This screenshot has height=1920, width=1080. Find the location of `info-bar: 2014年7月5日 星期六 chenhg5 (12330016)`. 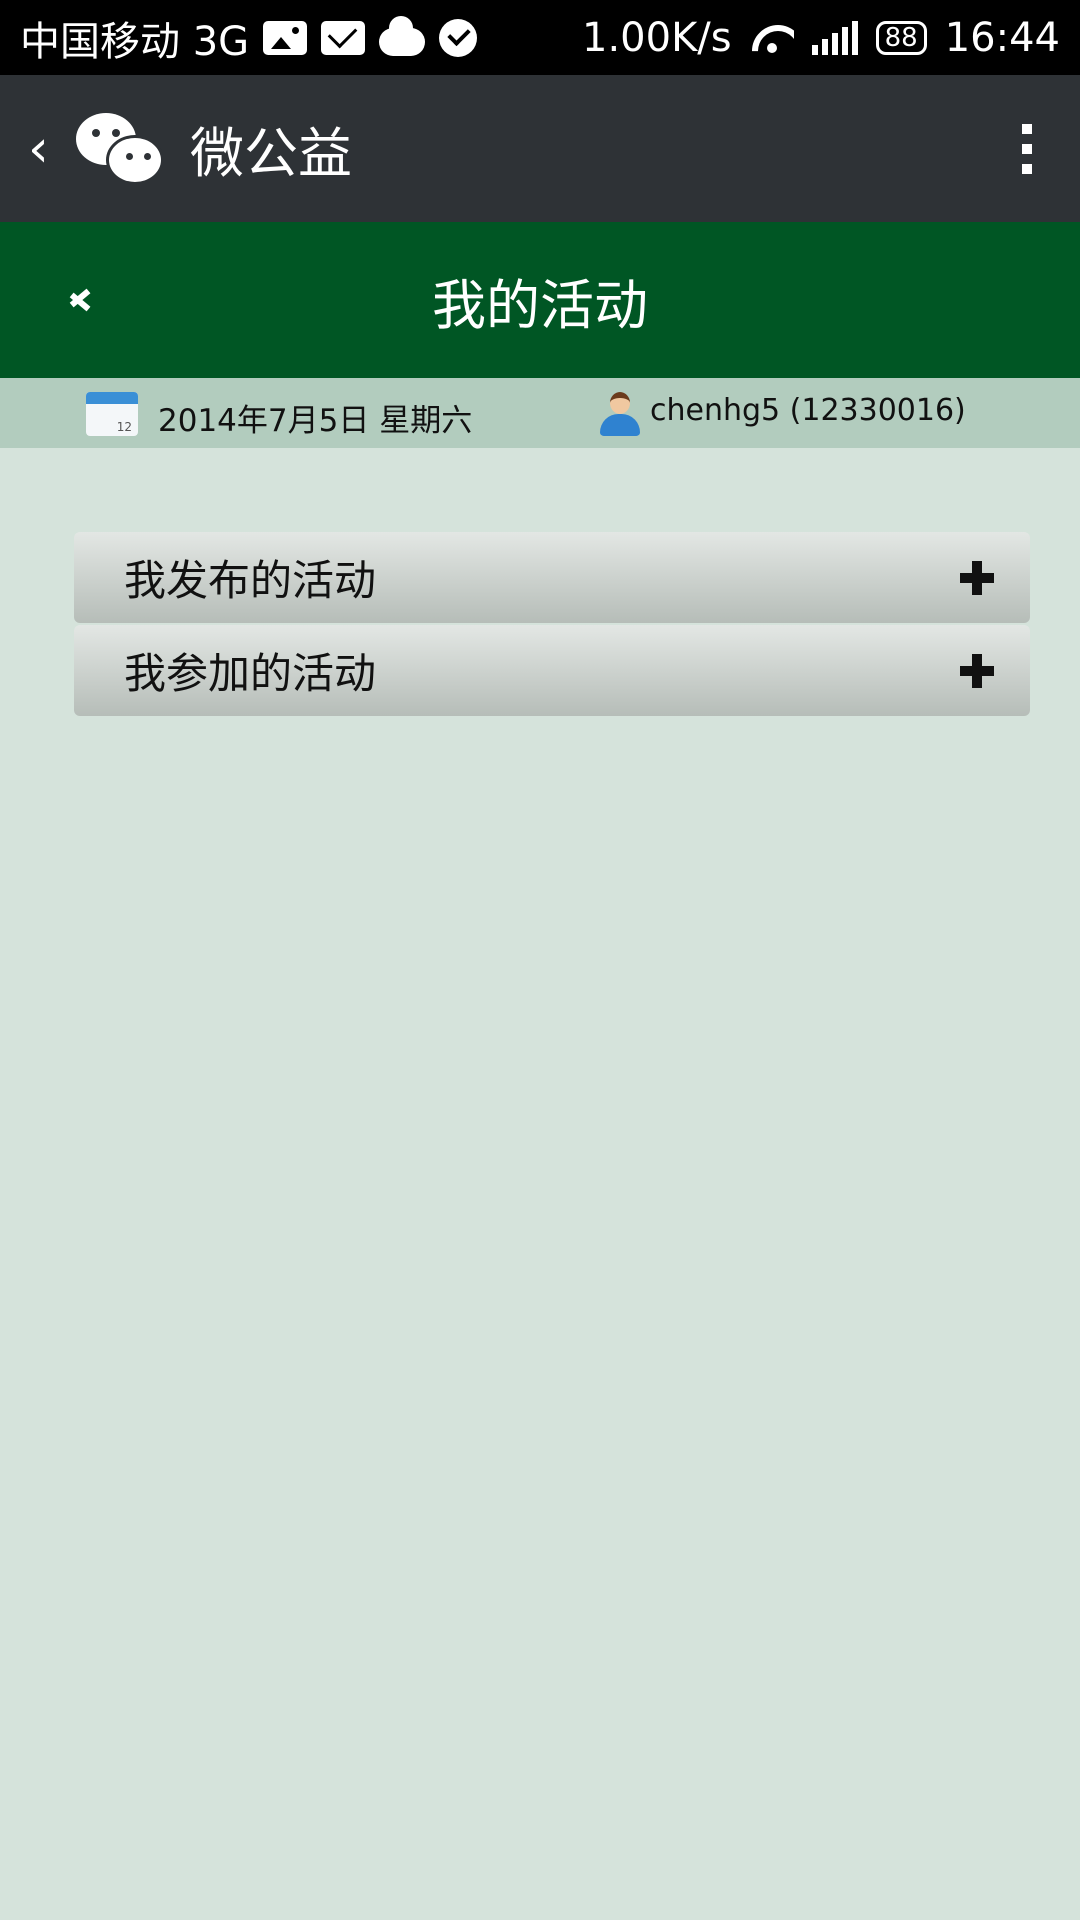

info-bar: 2014年7月5日 星期六 chenhg5 (12330016) is located at coordinates (540, 413).